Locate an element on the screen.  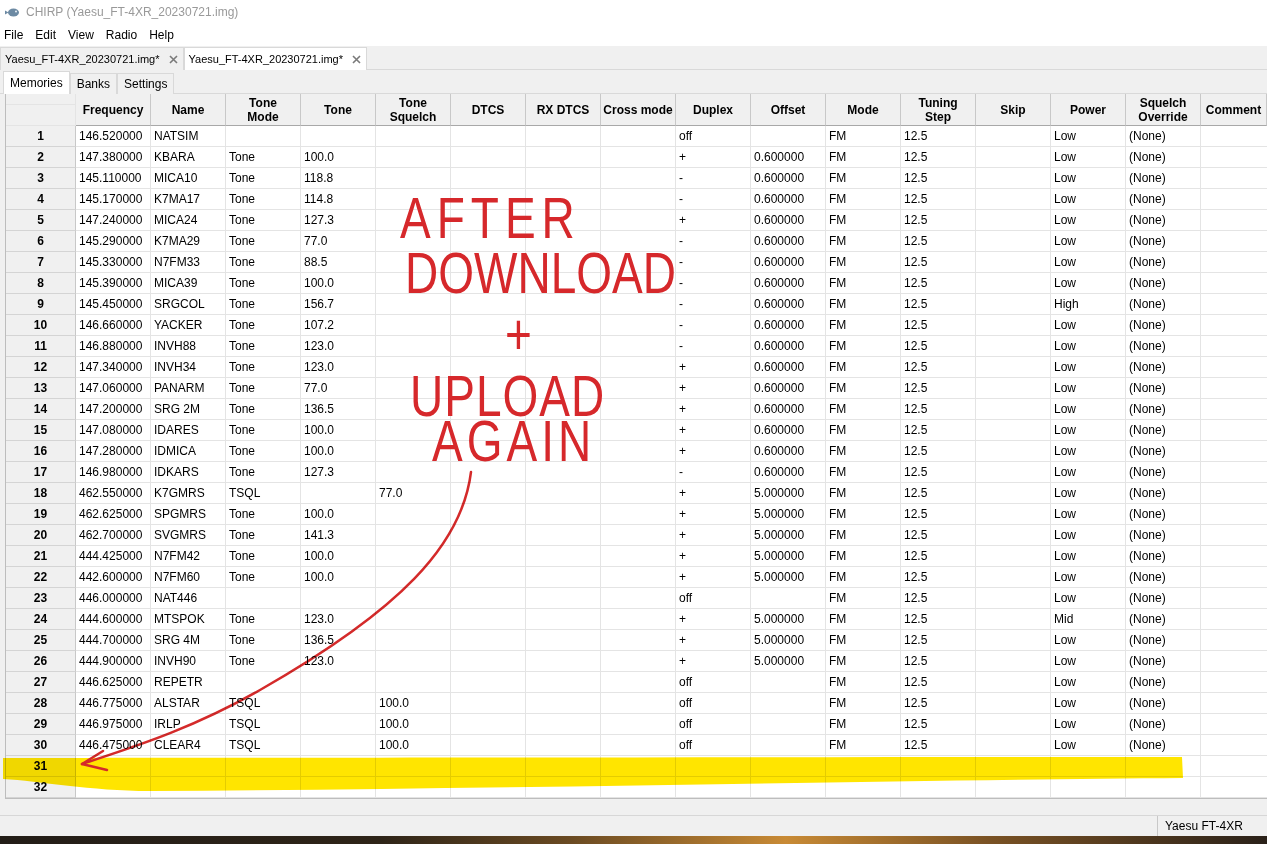
table-cell-text: MICA24 is located at coordinates (176, 220).